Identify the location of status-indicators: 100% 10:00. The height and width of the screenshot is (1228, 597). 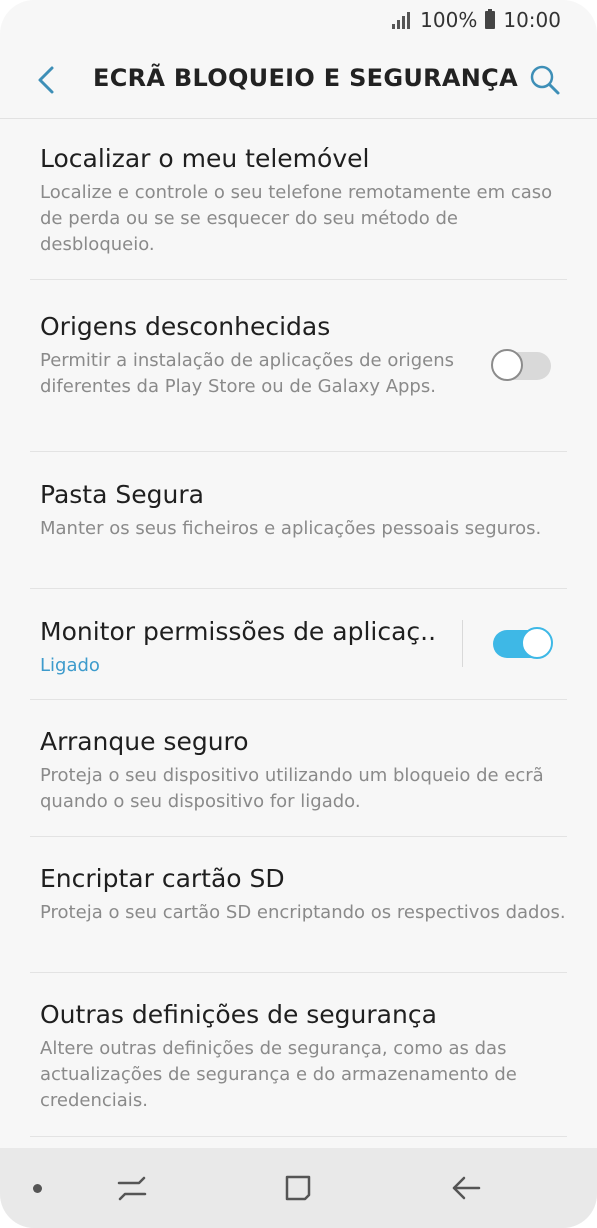
(476, 20).